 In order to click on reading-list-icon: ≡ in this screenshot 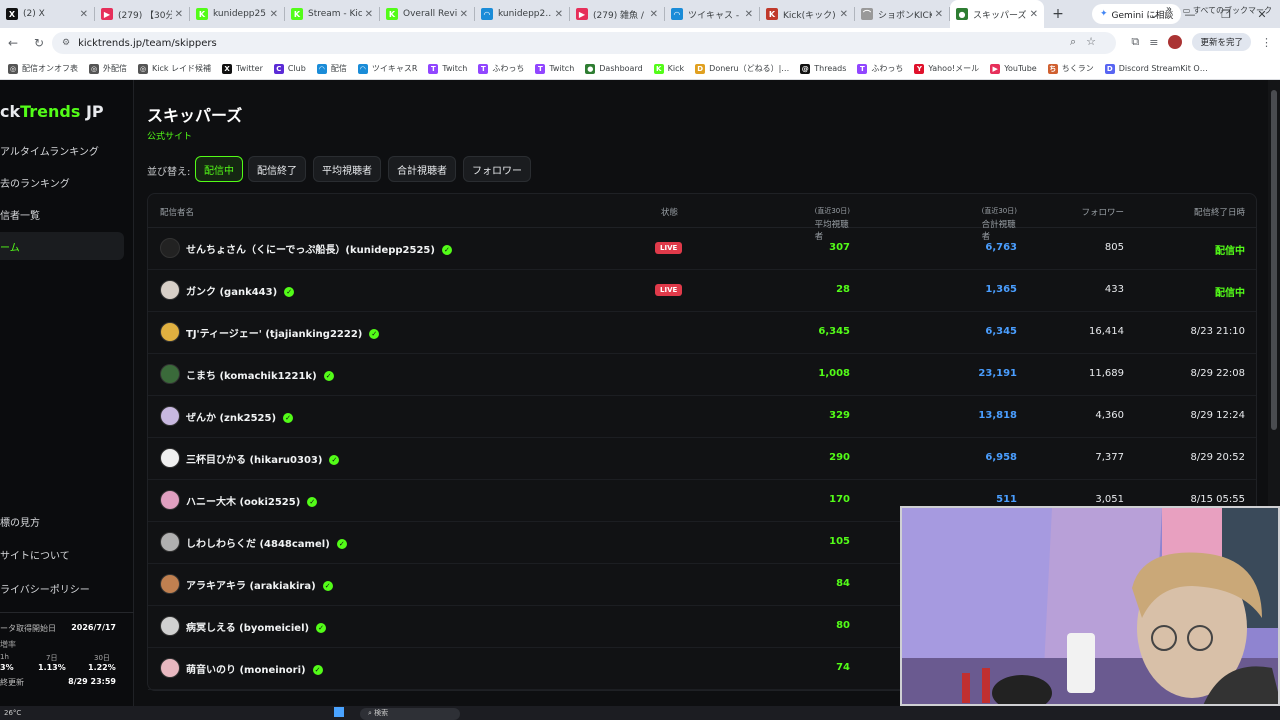, I will do `click(1153, 42)`.